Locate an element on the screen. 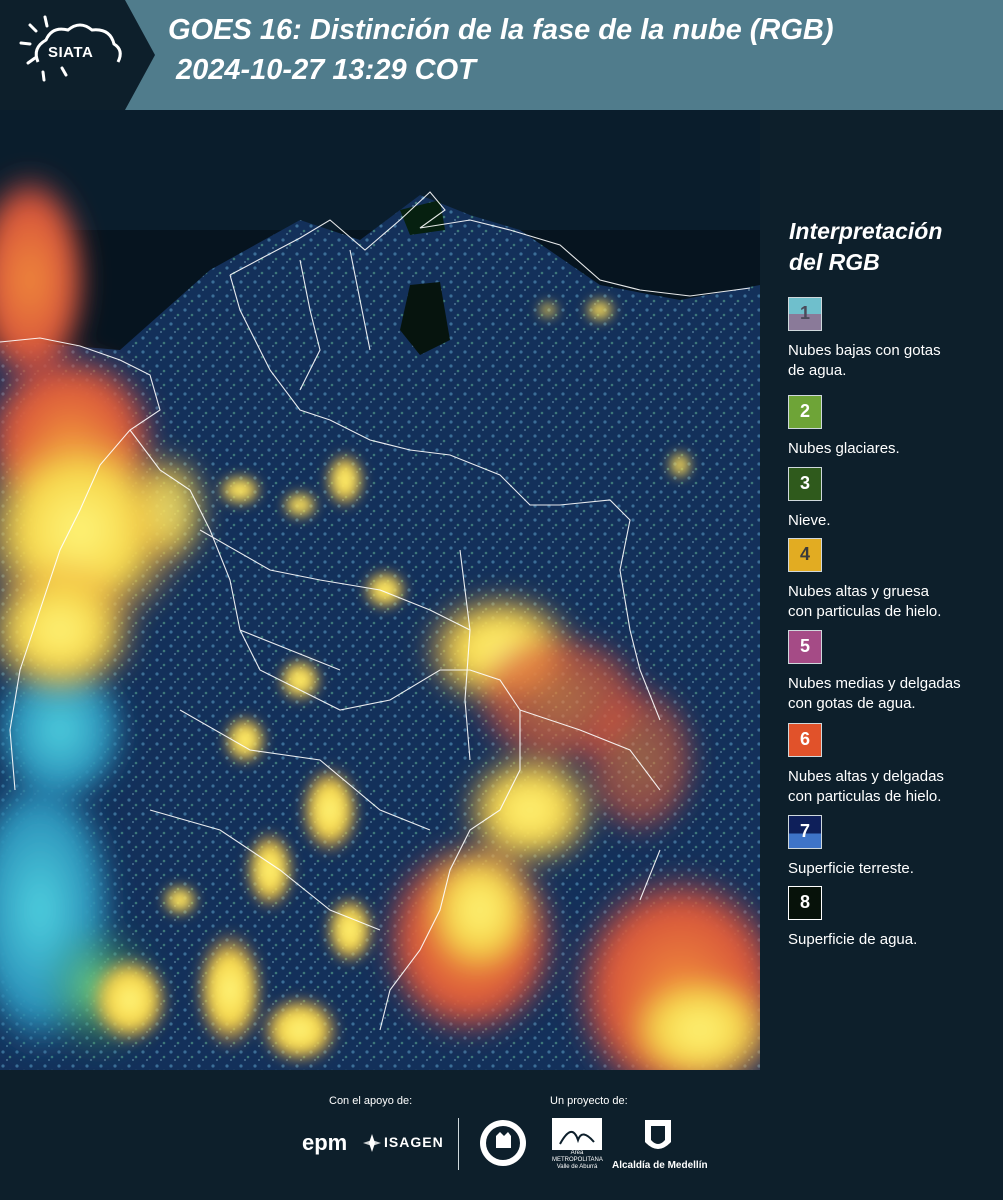 The width and height of the screenshot is (1003, 1200). legend-item-8: 8 Superficie de agua. is located at coordinates (895, 918).